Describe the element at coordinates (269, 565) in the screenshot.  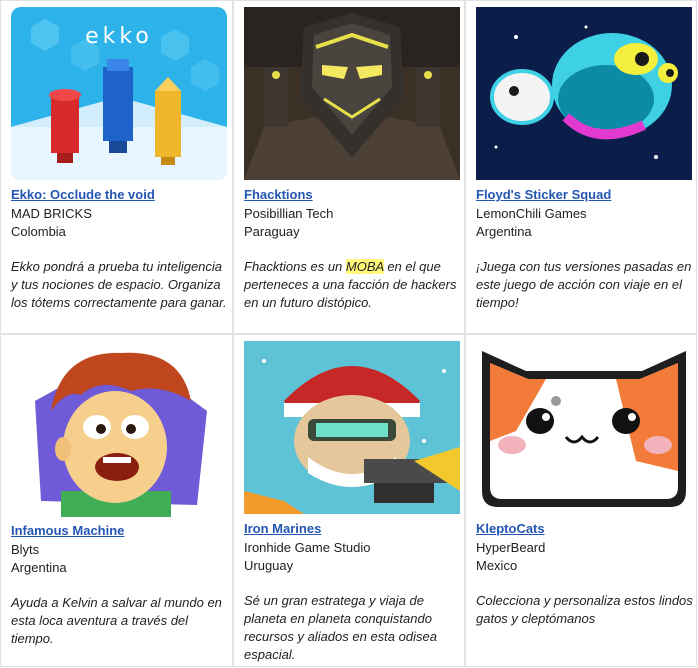
I see `country-name: Uruguay` at that location.